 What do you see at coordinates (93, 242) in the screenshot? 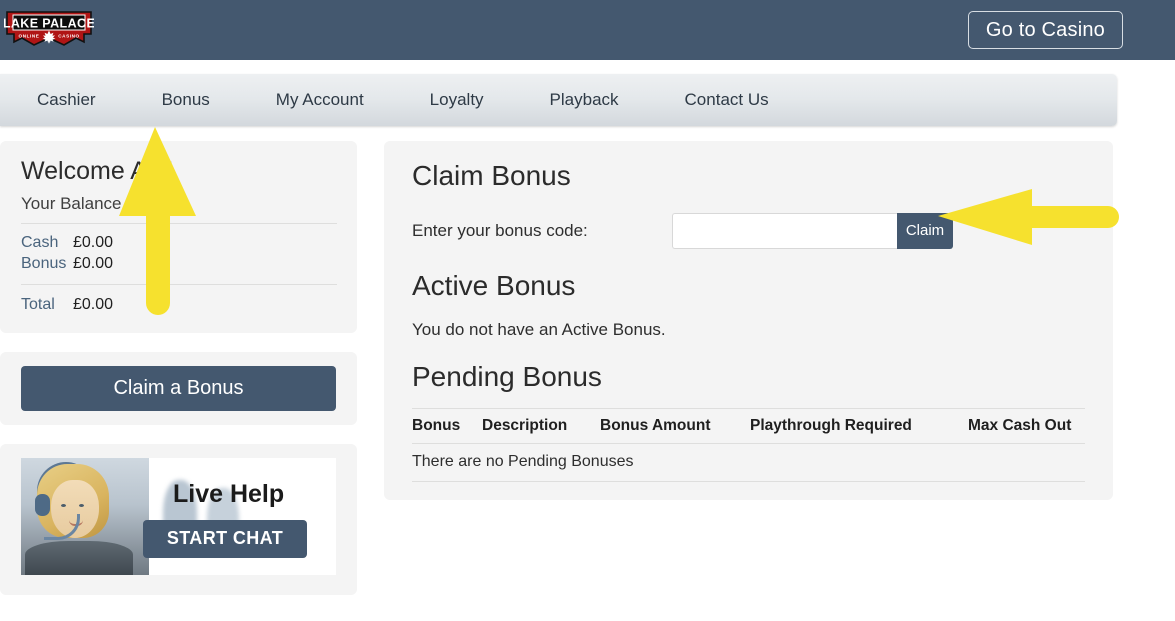
I see `balance-value-cash: £0.00` at bounding box center [93, 242].